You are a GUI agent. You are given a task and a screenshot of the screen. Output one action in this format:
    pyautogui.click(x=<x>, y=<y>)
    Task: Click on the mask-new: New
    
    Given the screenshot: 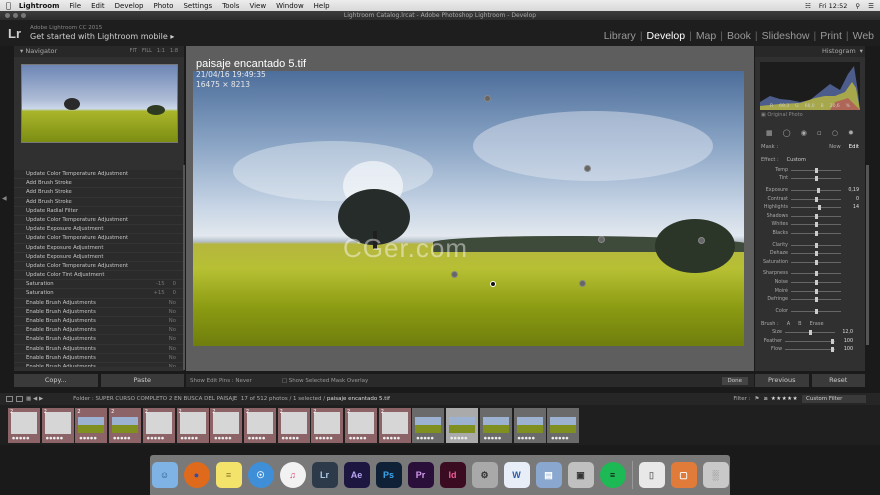 What is the action you would take?
    pyautogui.click(x=835, y=147)
    